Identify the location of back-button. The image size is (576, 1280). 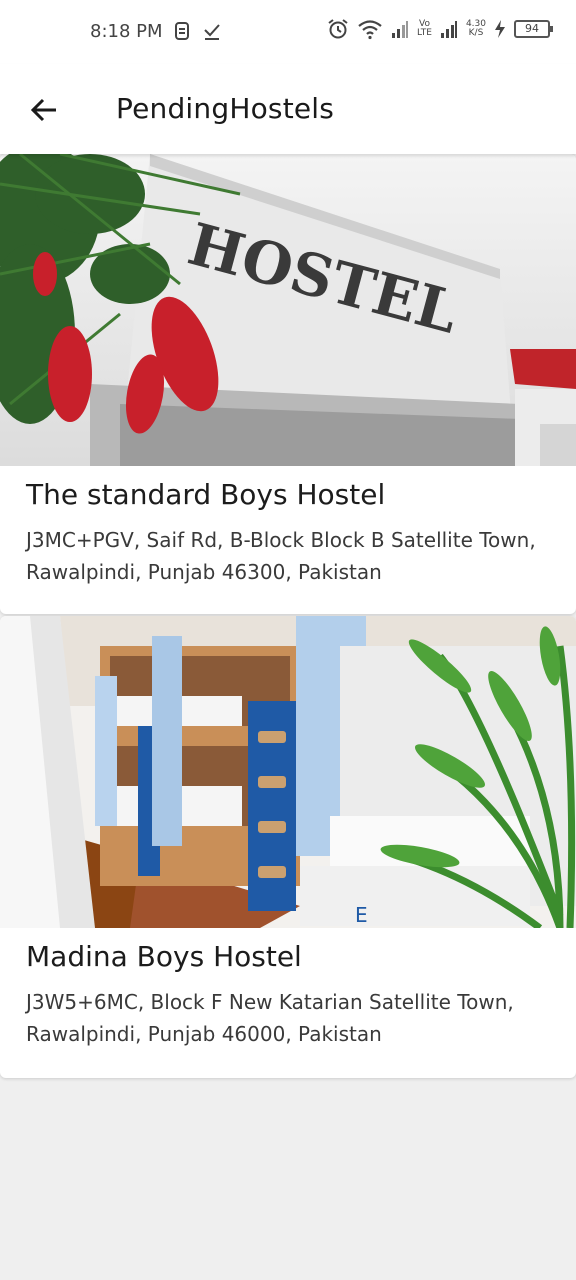
(44, 110).